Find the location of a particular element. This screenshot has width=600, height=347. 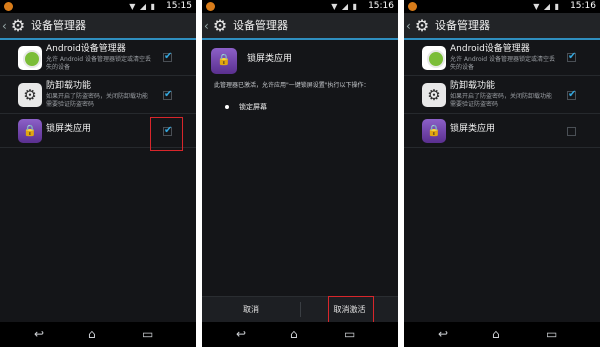

status-time: 15:15 is located at coordinates (179, 6).